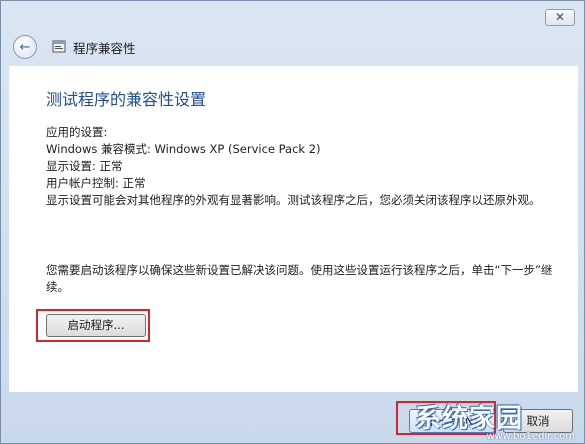  I want to click on close-button: ✕, so click(560, 17).